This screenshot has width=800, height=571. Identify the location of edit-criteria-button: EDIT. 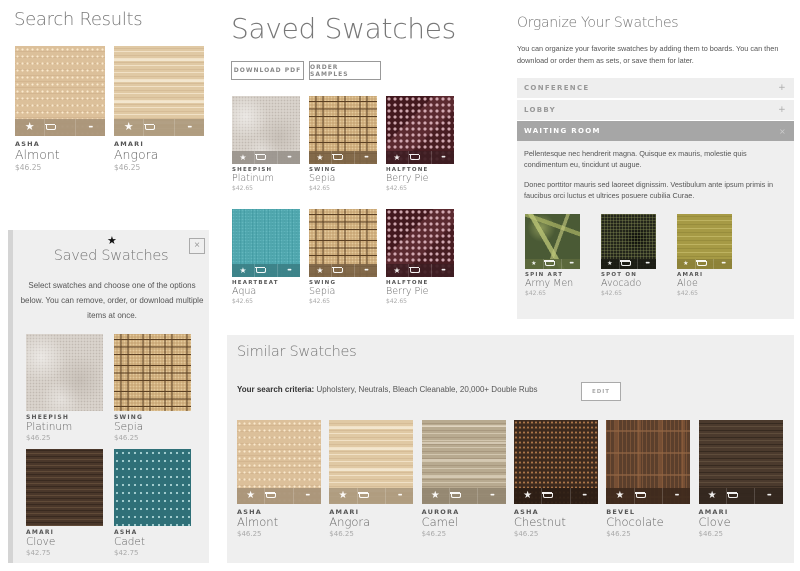
(601, 391).